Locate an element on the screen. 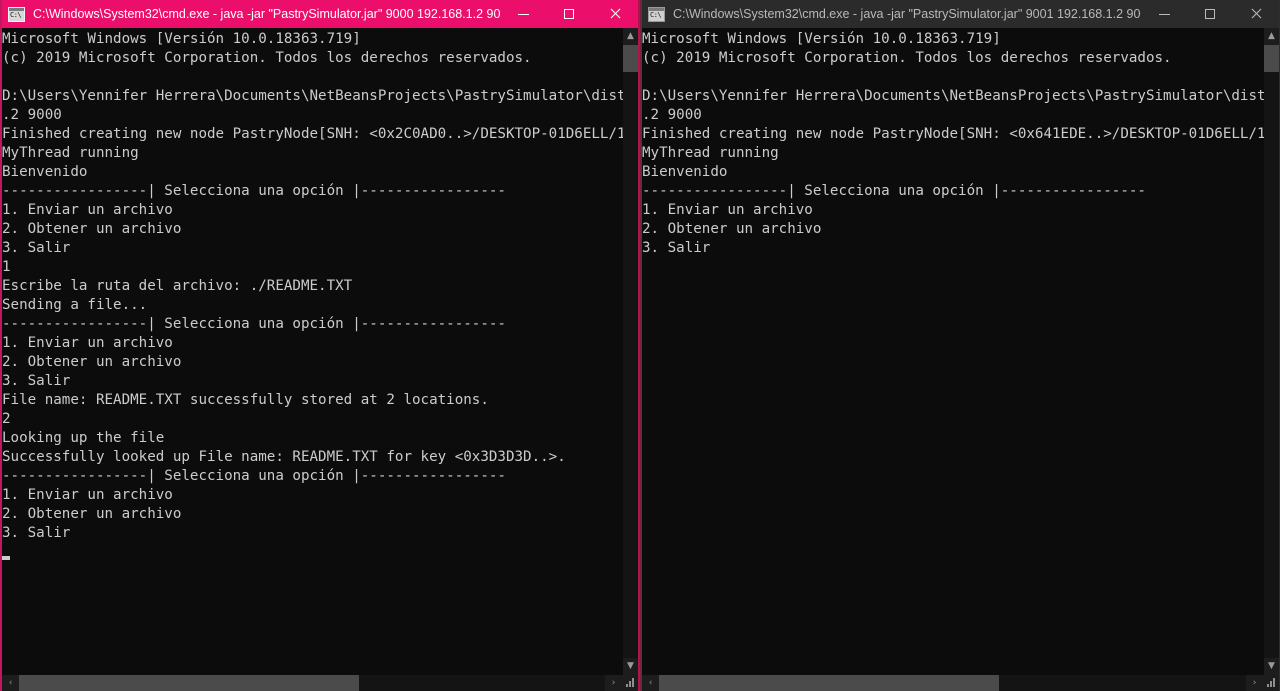 Image resolution: width=1280 pixels, height=691 pixels. close-button-left is located at coordinates (615, 14).